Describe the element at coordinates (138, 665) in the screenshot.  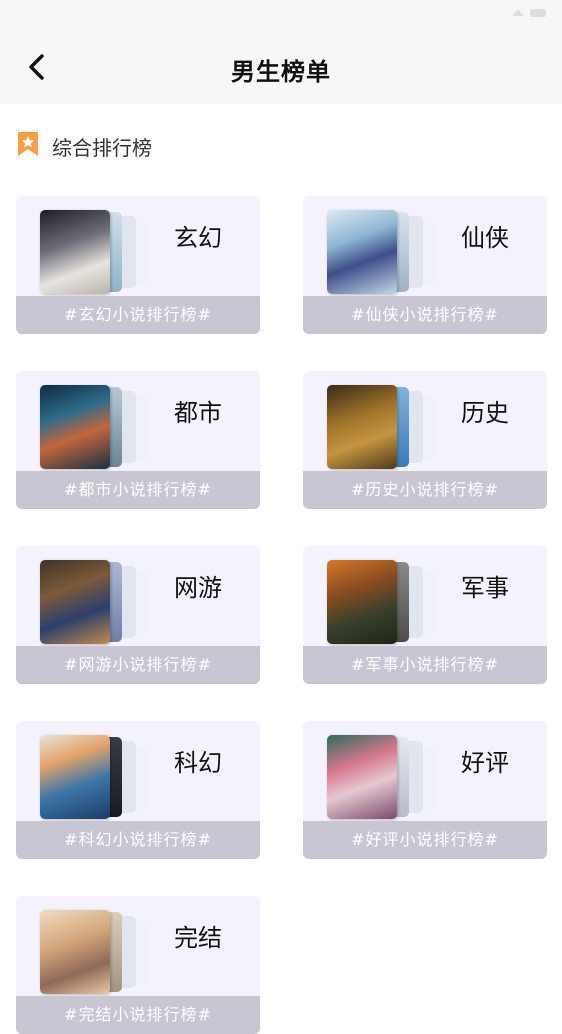
I see `card-tag: #网游小说排行榜#` at that location.